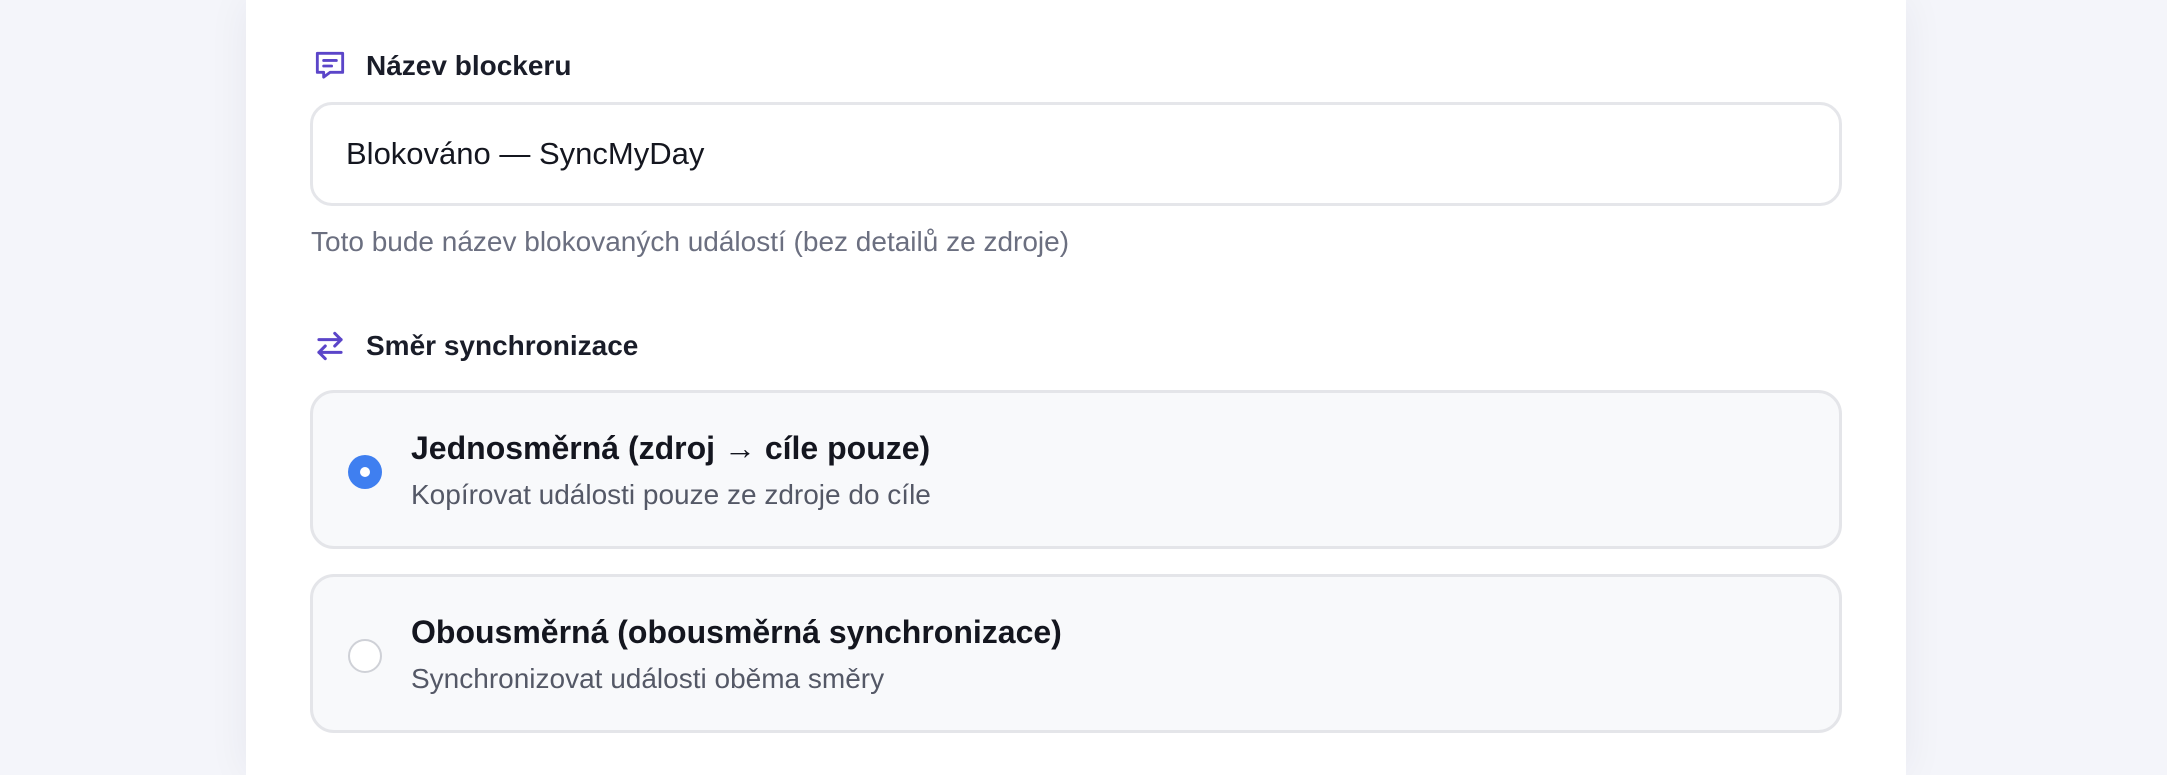 This screenshot has height=775, width=2167. What do you see at coordinates (671, 448) in the screenshot?
I see `sync-option-one-way-title: Jednosměrná (zdroj → cíle pouze)` at bounding box center [671, 448].